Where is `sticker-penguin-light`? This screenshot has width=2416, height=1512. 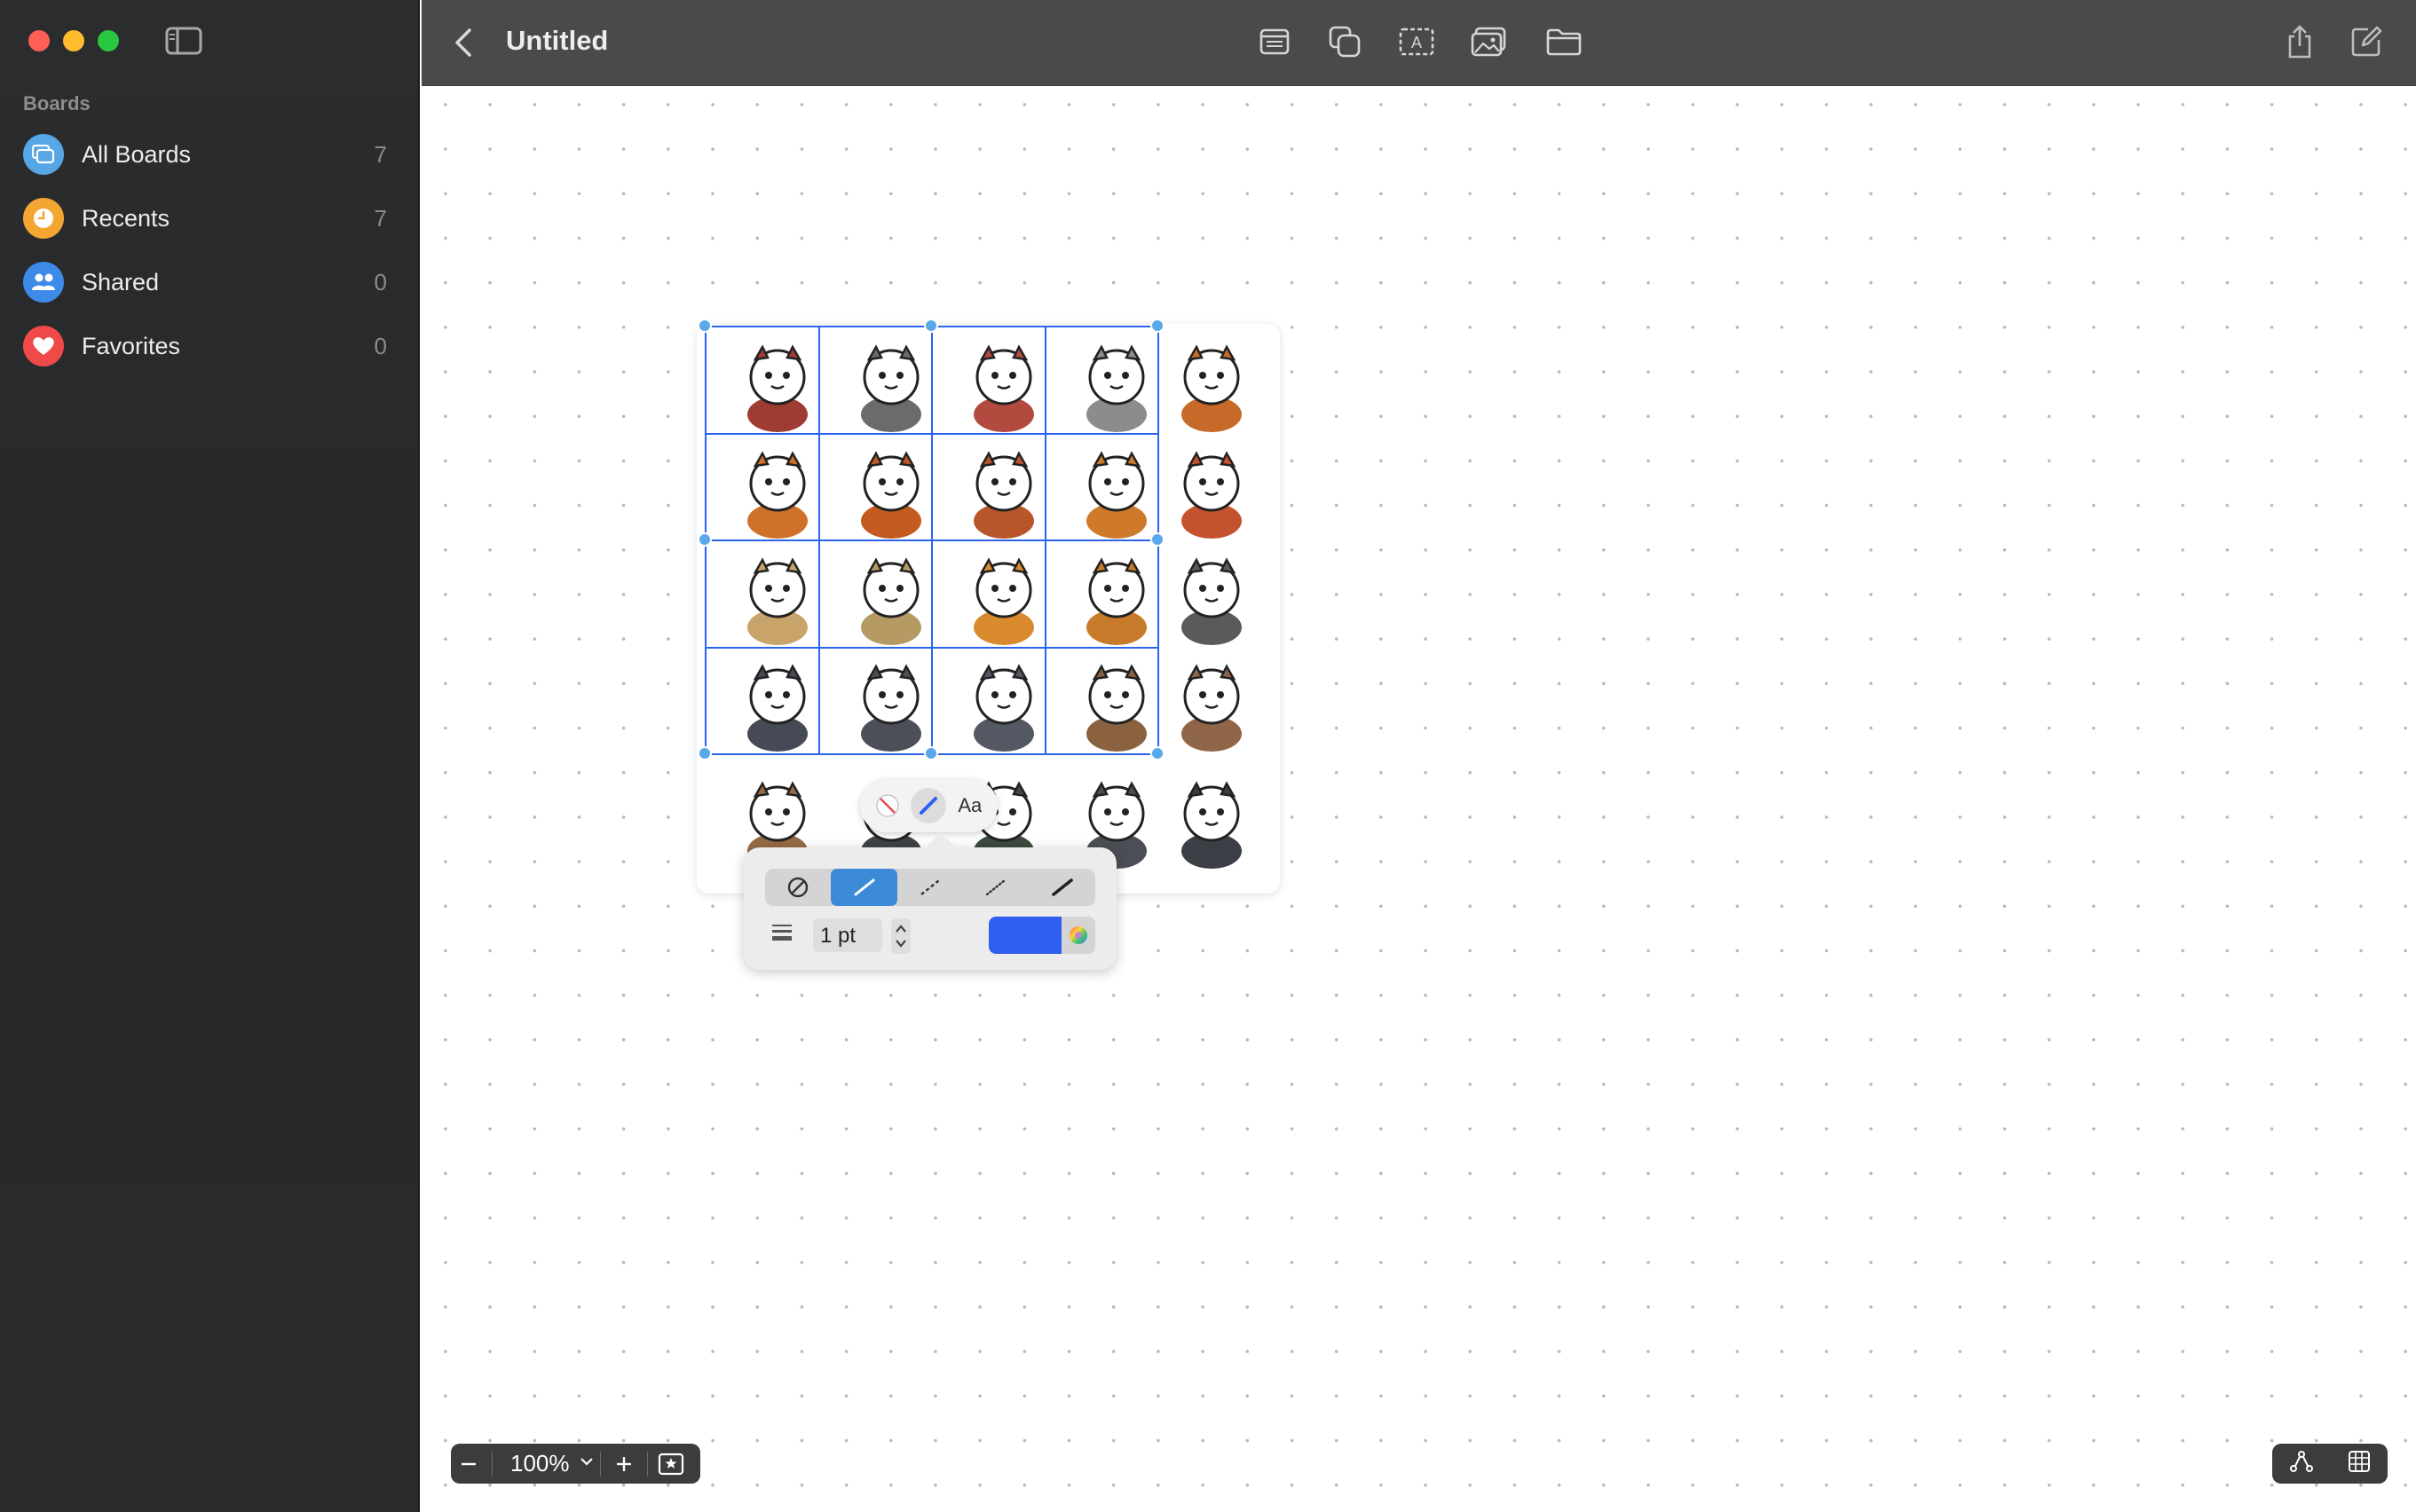 sticker-penguin-light is located at coordinates (1211, 818).